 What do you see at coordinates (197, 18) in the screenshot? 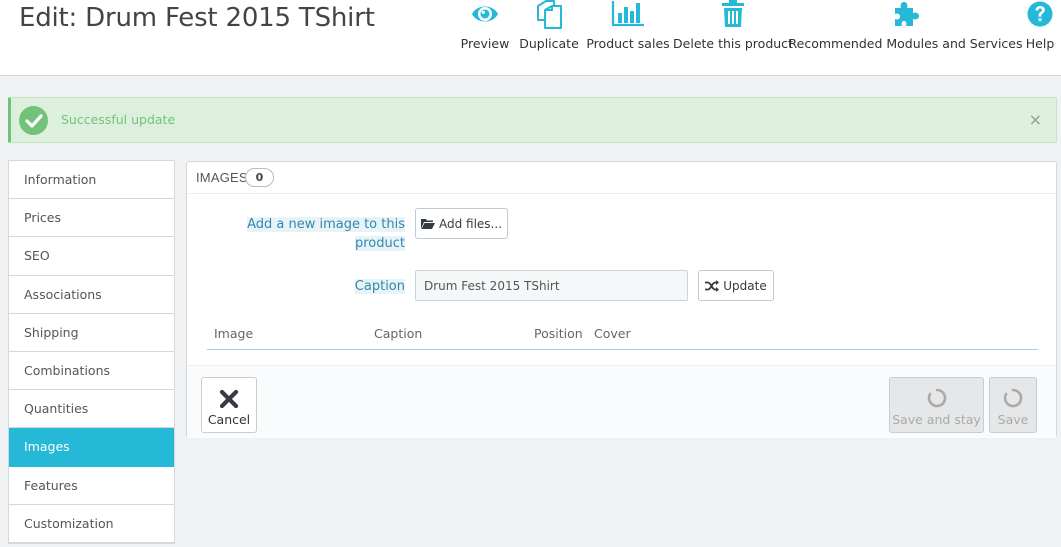
I see `page-title: Edit: Drum Fest 2015 TShirt` at bounding box center [197, 18].